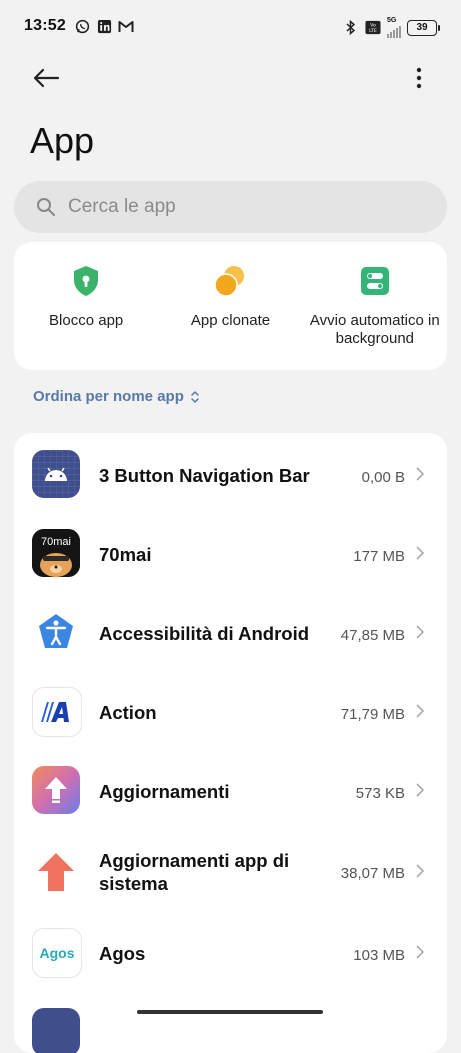 The image size is (461, 1053). I want to click on app-size: 71,79 MB, so click(372, 714).